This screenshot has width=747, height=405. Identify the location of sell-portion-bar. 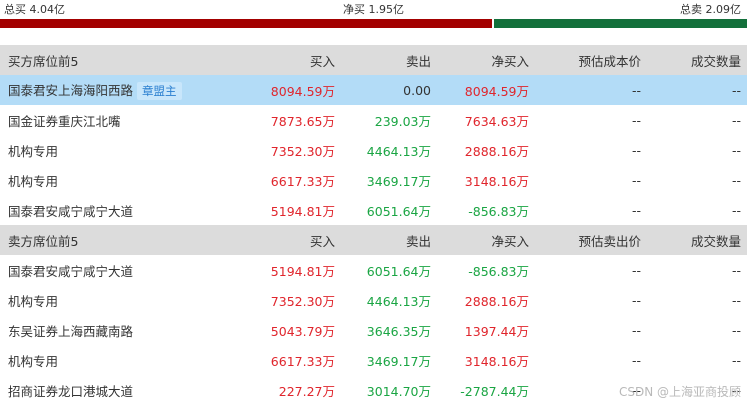
(620, 23).